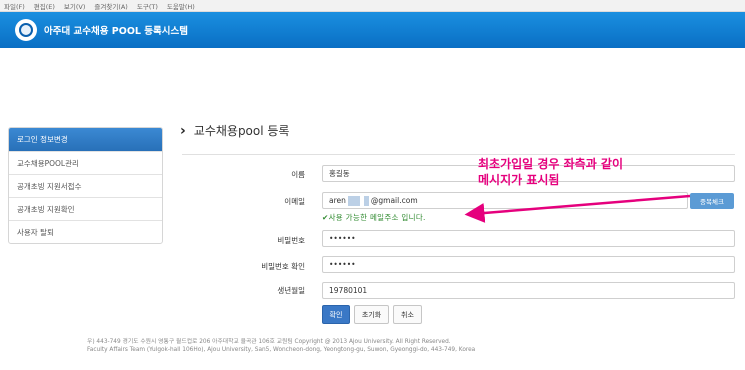  I want to click on annotation-arrow-icon, so click(577, 208).